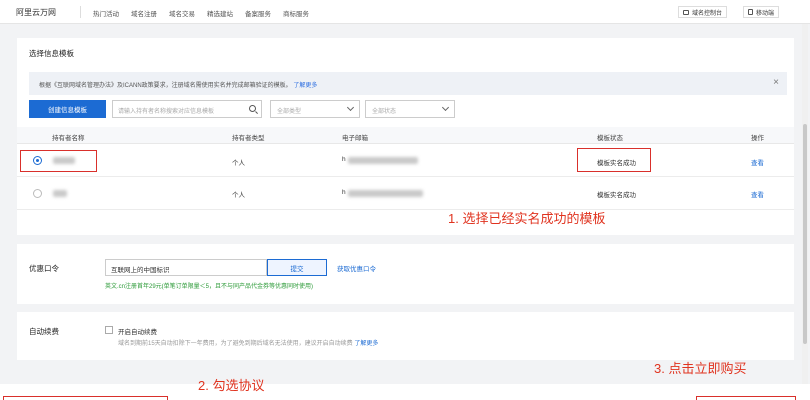 The width and height of the screenshot is (810, 400). What do you see at coordinates (614, 160) in the screenshot?
I see `highlight-template-status` at bounding box center [614, 160].